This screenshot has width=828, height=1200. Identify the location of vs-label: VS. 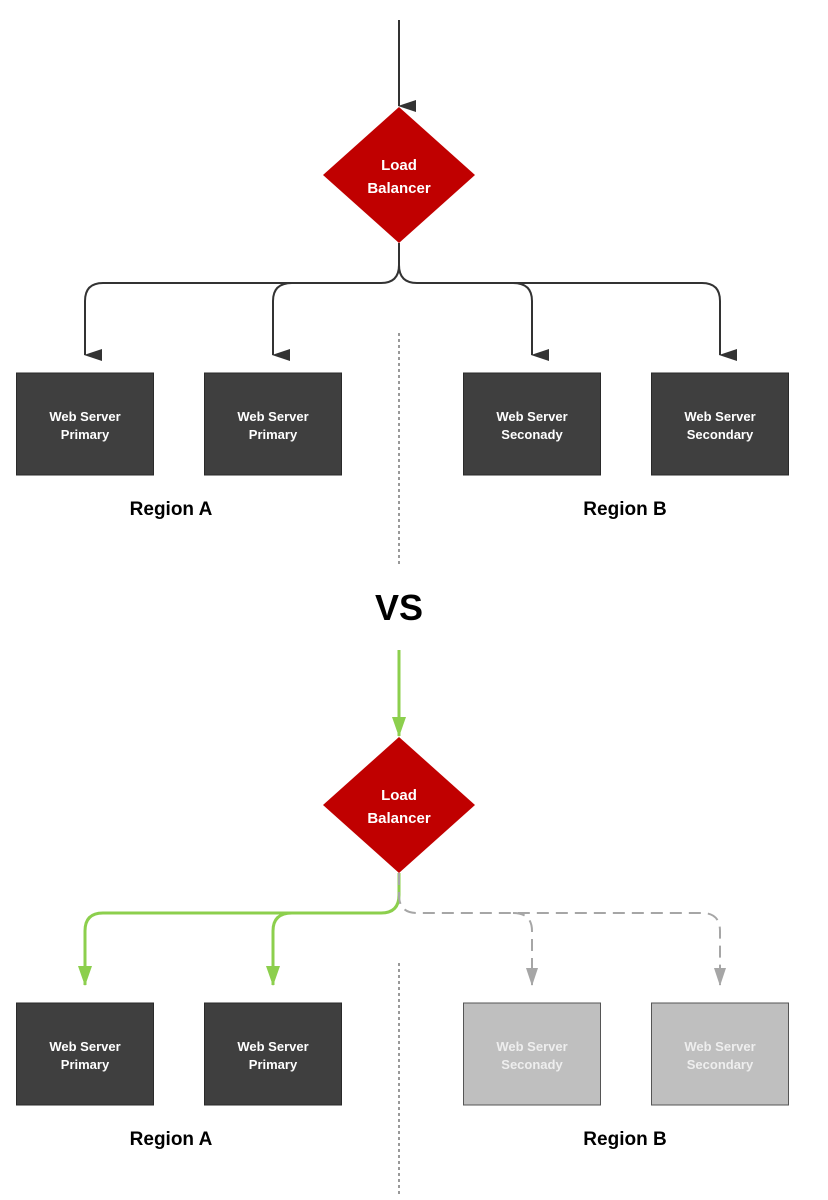
(399, 607).